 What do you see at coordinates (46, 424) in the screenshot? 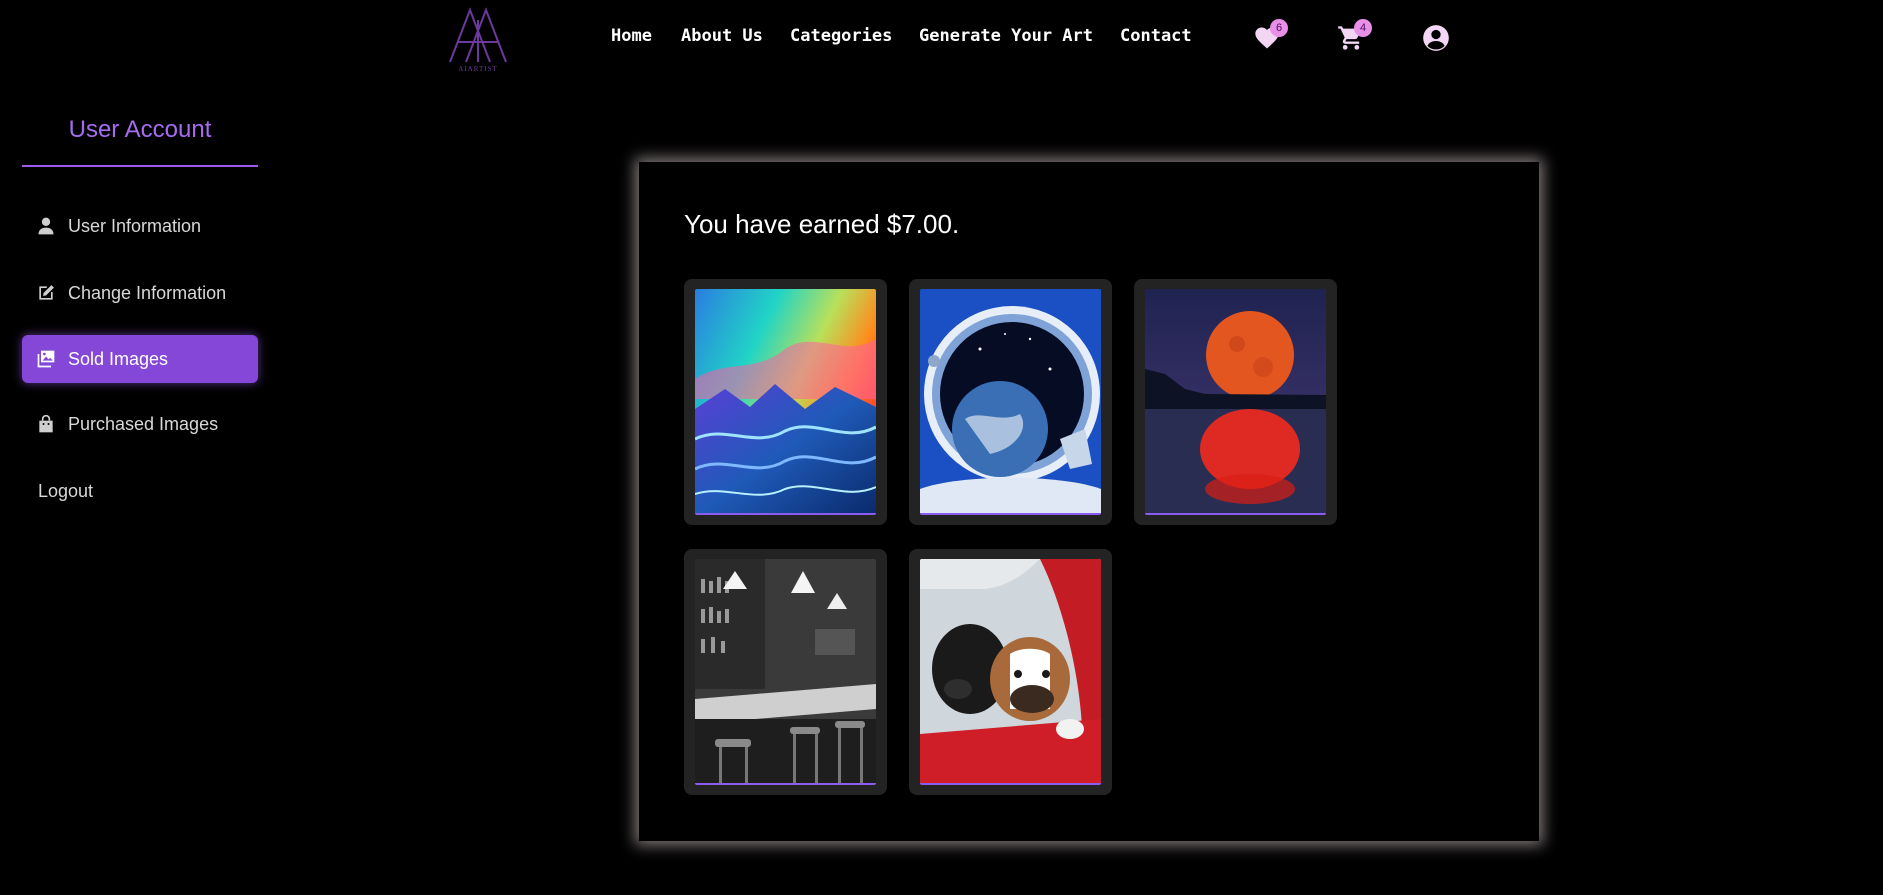
I see `bag-icon` at bounding box center [46, 424].